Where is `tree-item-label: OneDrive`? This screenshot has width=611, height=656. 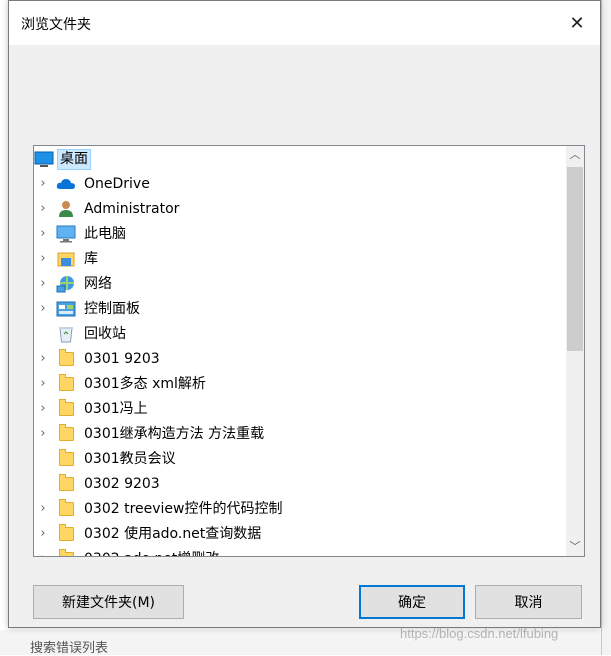
tree-item-label: OneDrive is located at coordinates (117, 184).